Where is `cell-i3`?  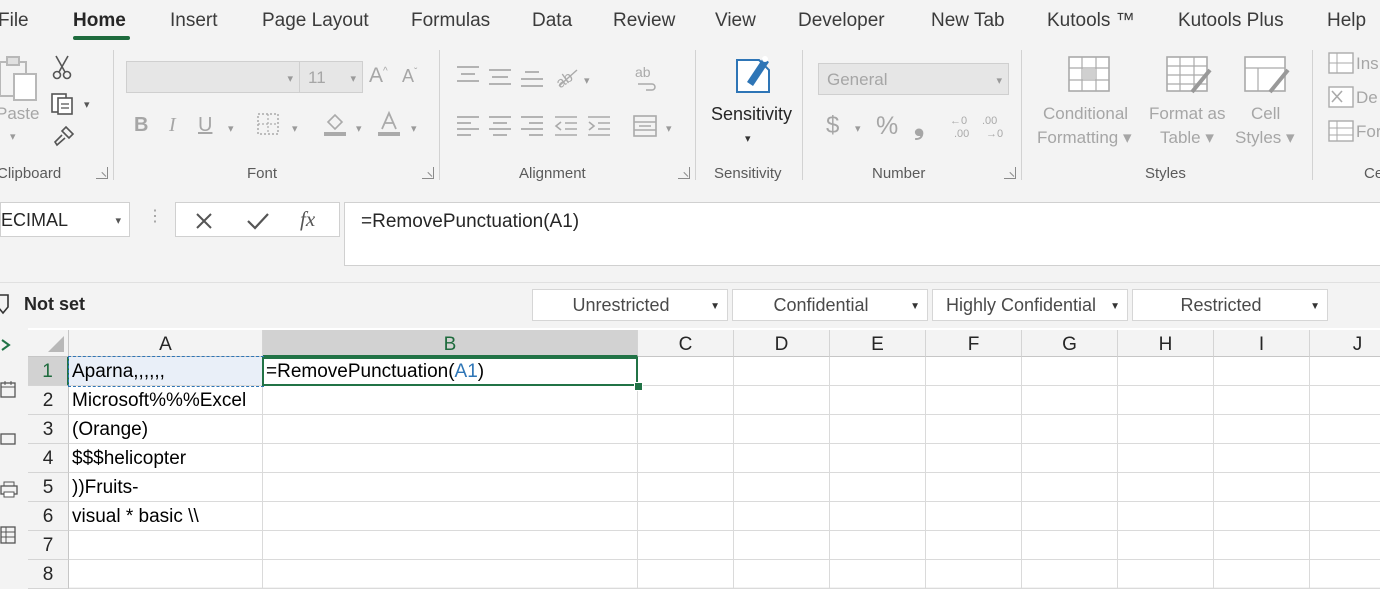 cell-i3 is located at coordinates (1262, 429).